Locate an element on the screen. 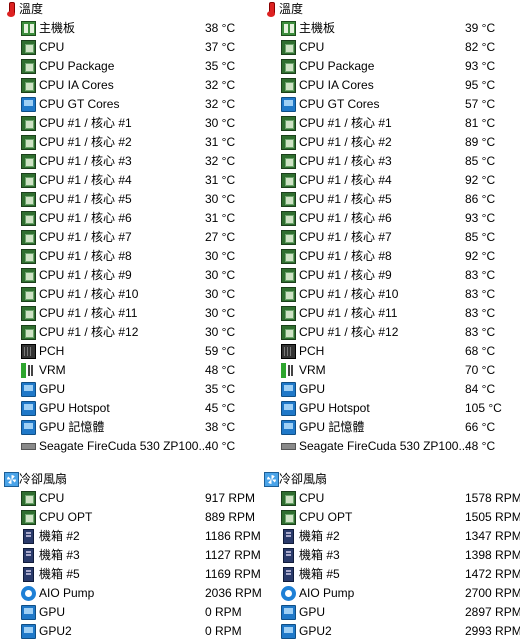  sensor-row: 機箱 #2 1186 RPM is located at coordinates (130, 536).